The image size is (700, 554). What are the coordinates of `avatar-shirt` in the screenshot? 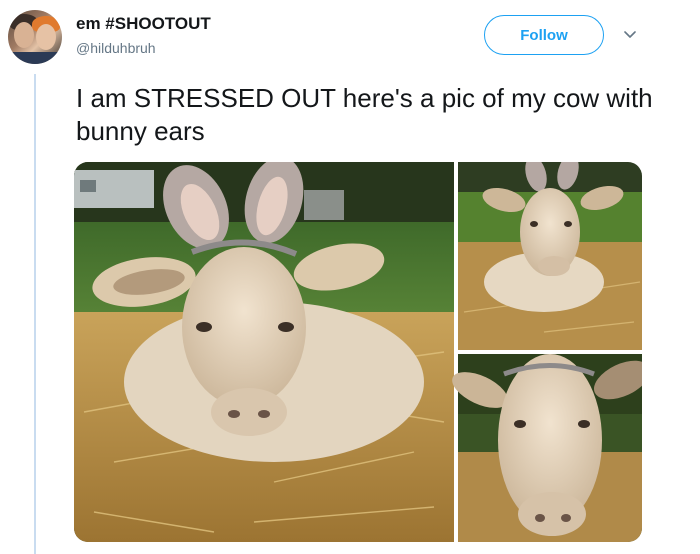 It's located at (35, 58).